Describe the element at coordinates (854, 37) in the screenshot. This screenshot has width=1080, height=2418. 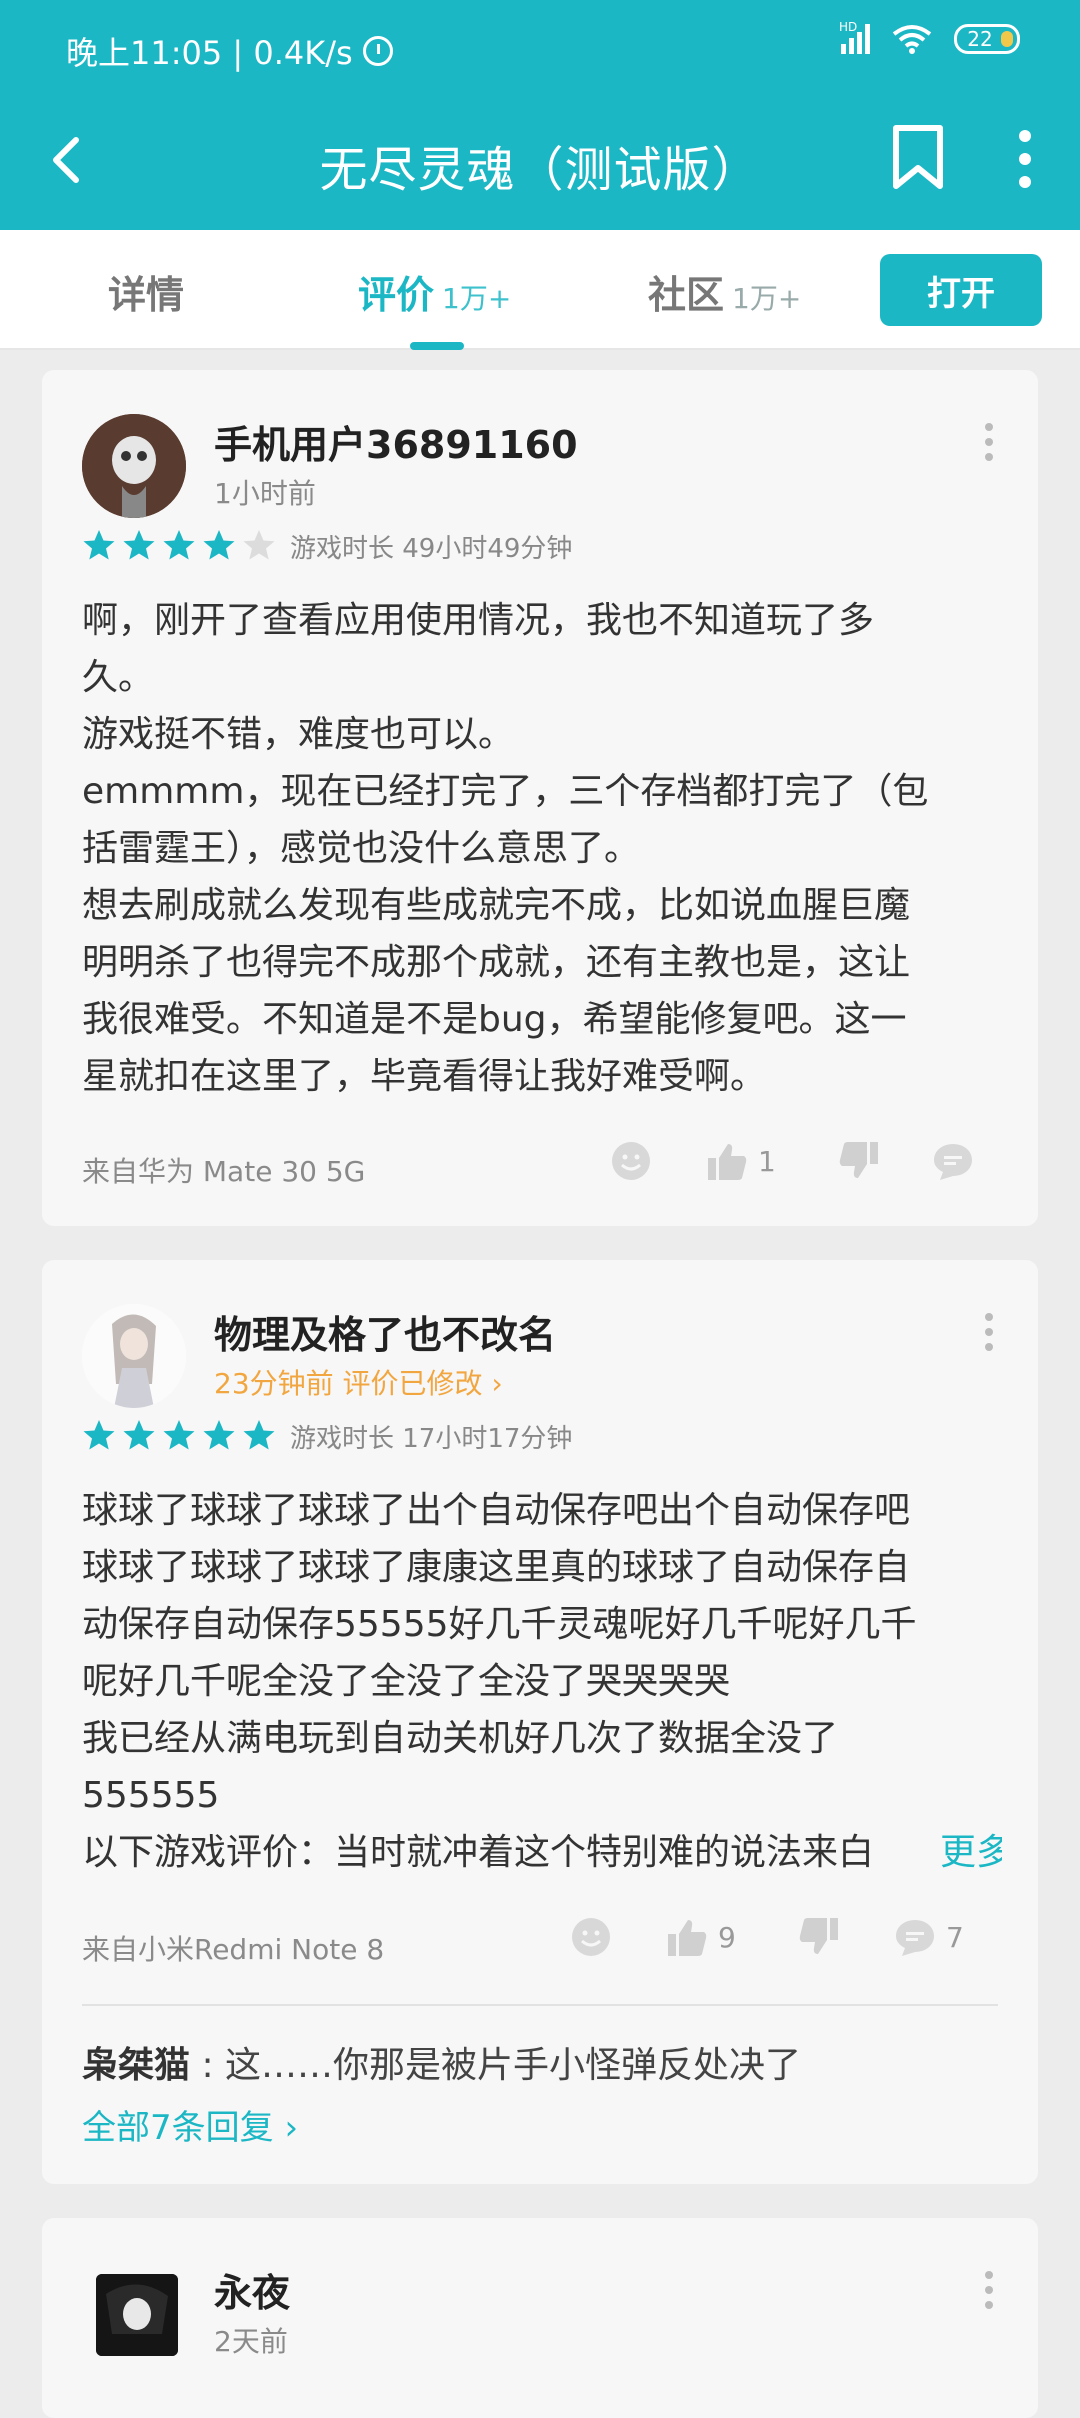
I see `signal-icon: HD` at that location.